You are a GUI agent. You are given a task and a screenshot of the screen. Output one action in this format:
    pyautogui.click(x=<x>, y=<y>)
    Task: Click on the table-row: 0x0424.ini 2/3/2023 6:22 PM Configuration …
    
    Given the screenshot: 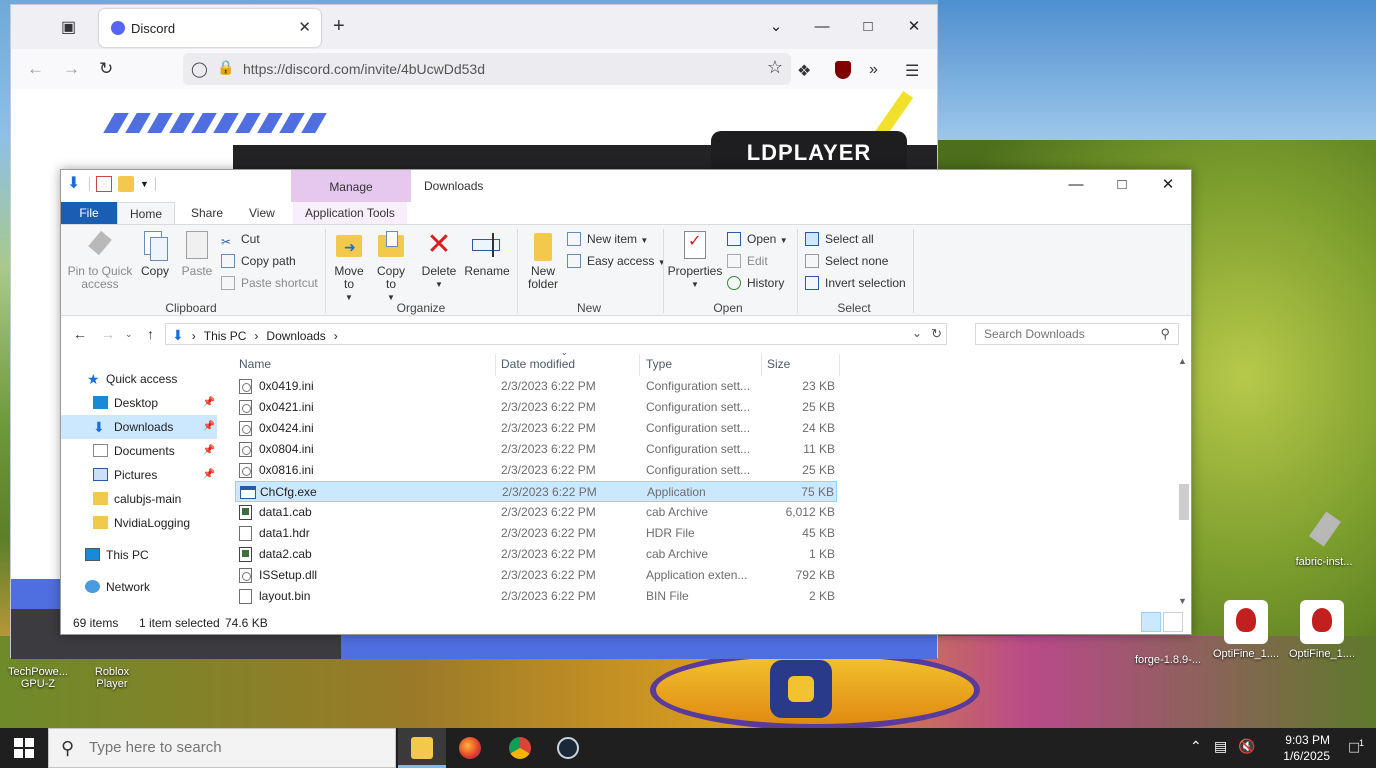 What is the action you would take?
    pyautogui.click(x=536, y=428)
    